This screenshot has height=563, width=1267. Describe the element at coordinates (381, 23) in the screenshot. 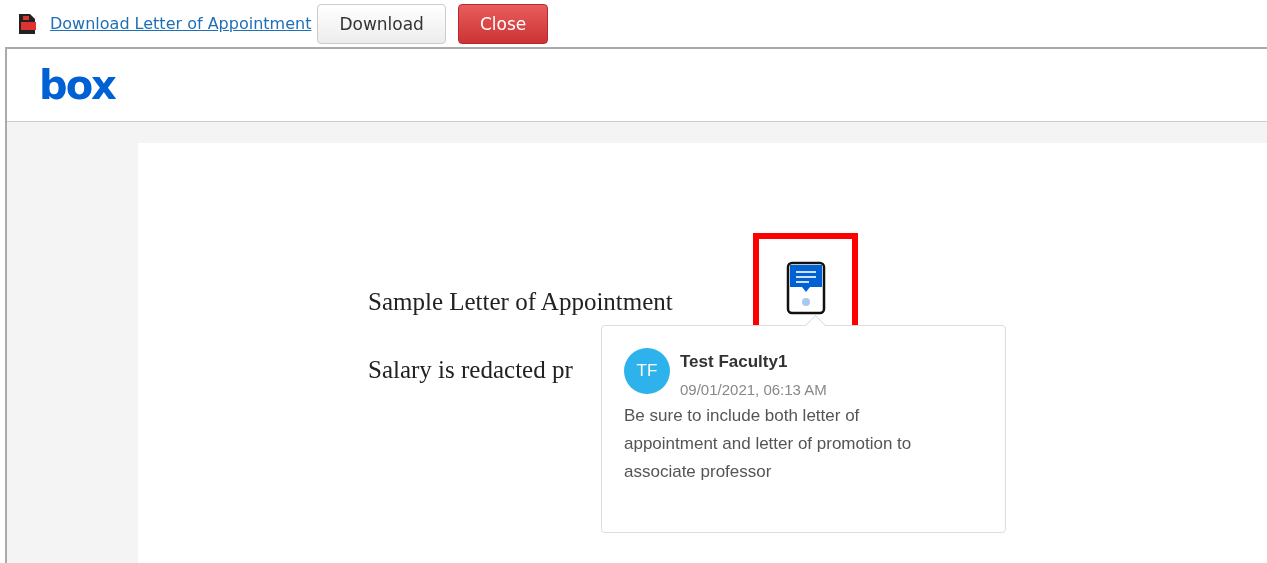

I see `download-button: Download` at that location.